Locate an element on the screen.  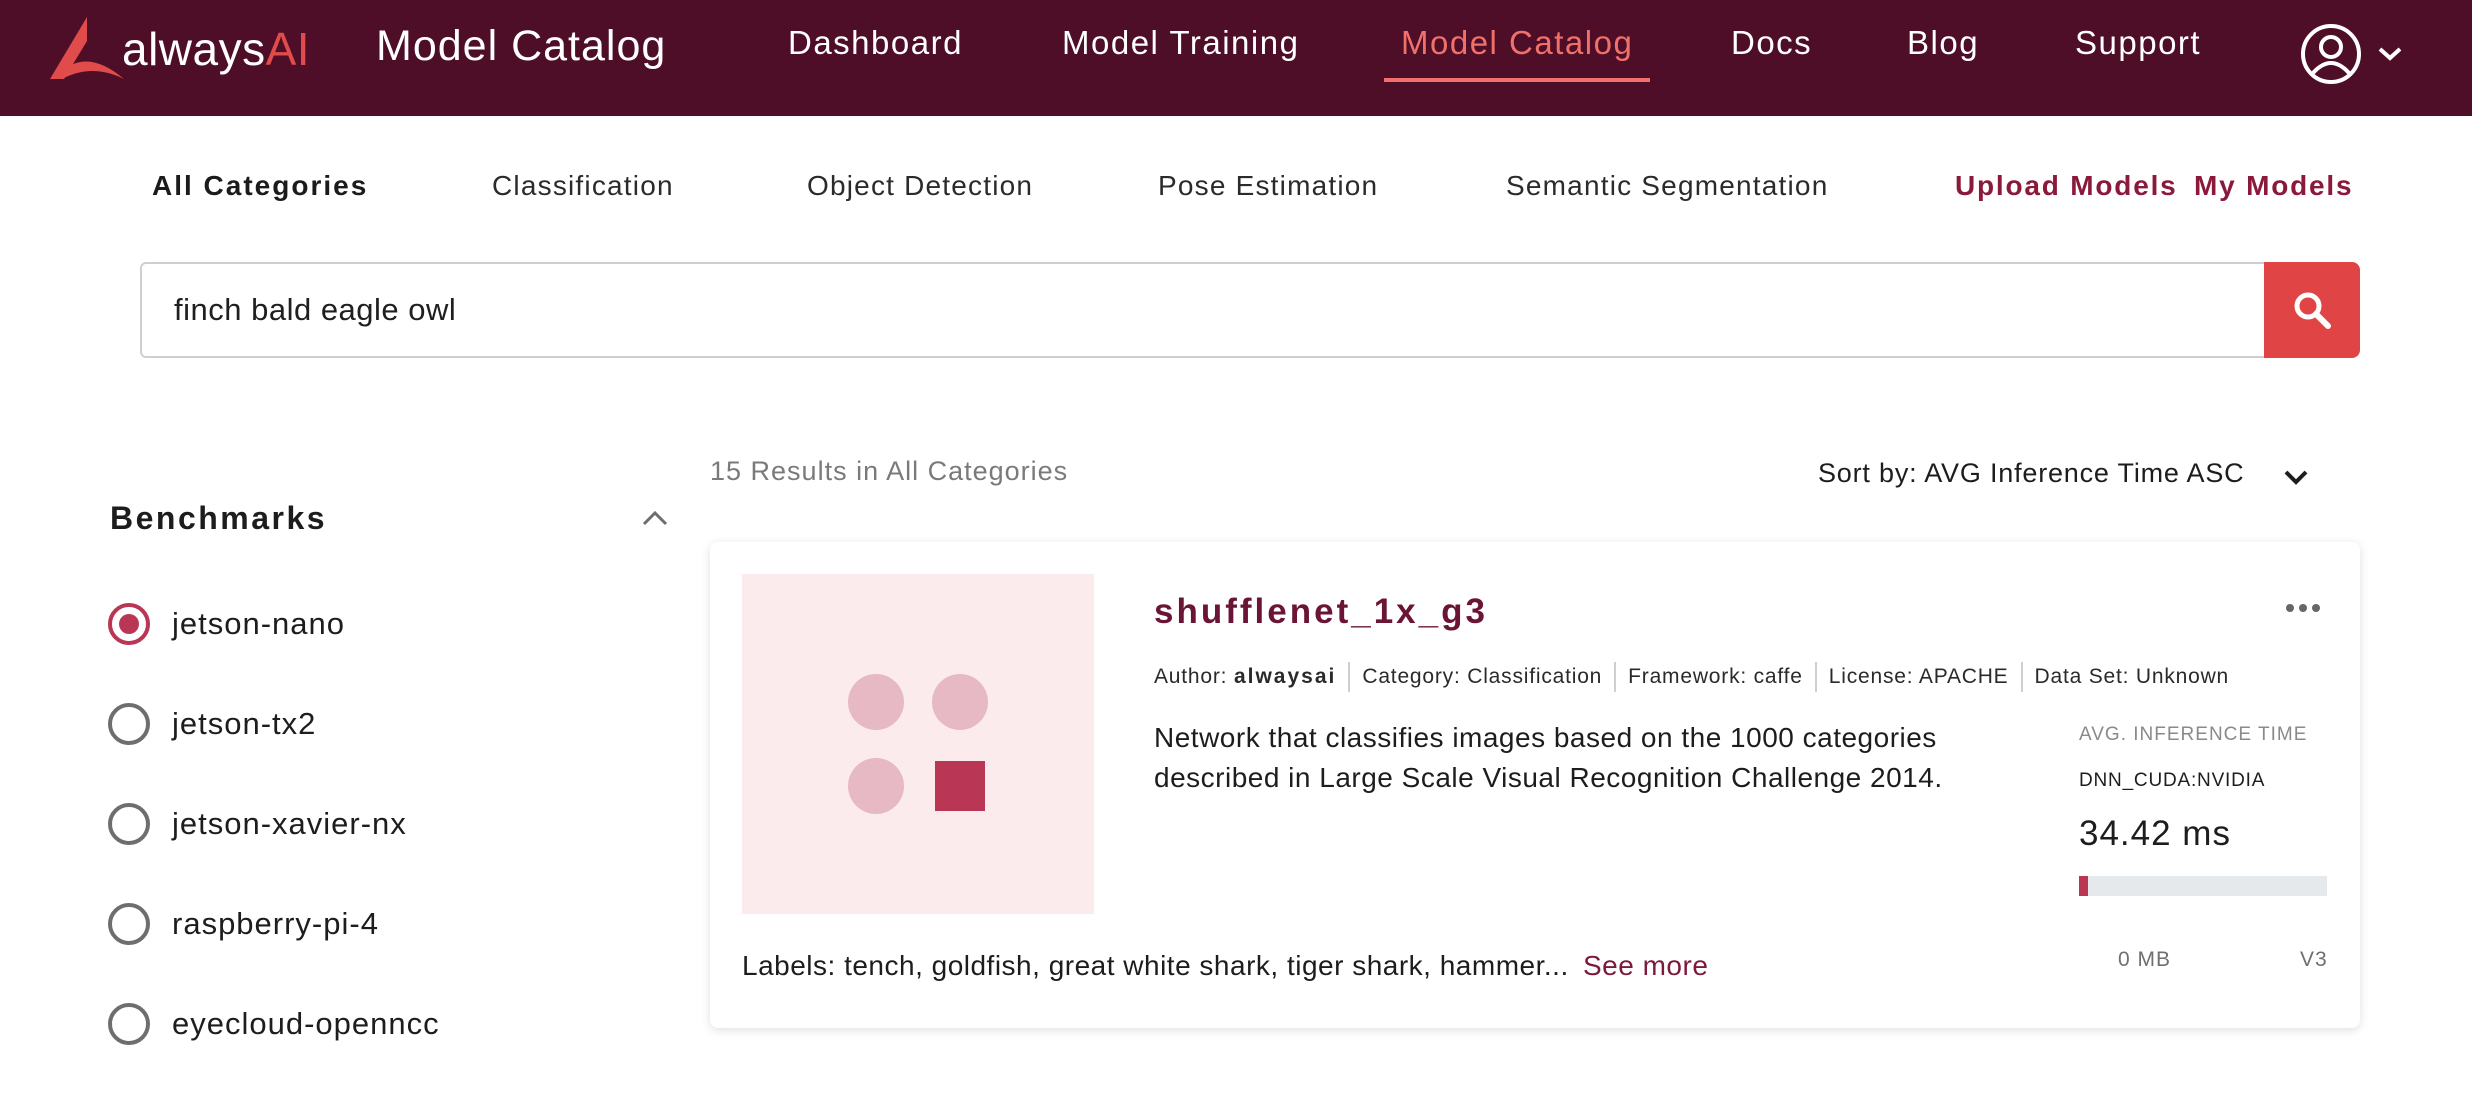
search-icon is located at coordinates (2312, 310).